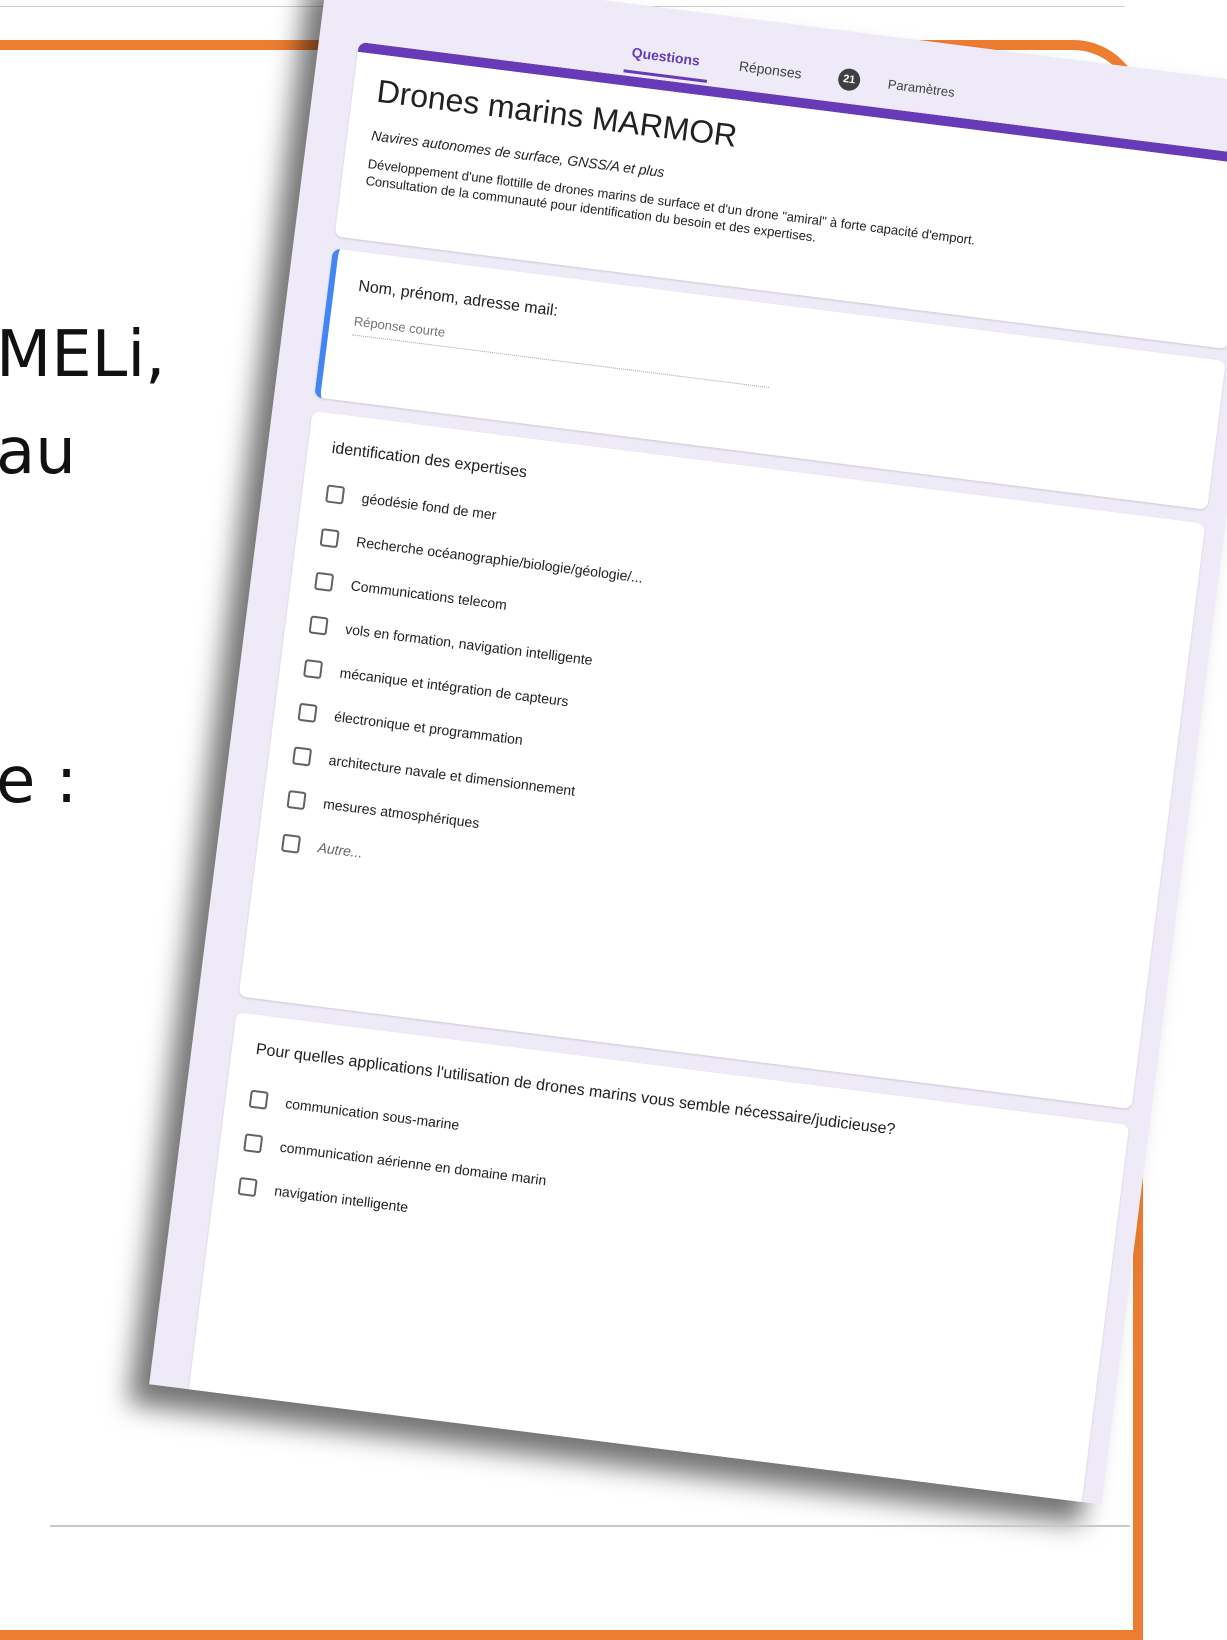 This screenshot has height=1640, width=1227. What do you see at coordinates (849, 79) in the screenshot?
I see `responses-count-badge: 21` at bounding box center [849, 79].